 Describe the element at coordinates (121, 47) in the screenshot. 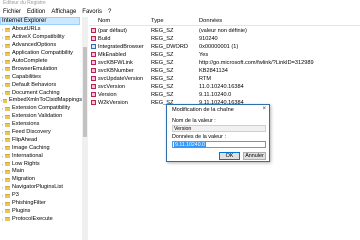

I see `value-name: IntegratedBrowser` at that location.